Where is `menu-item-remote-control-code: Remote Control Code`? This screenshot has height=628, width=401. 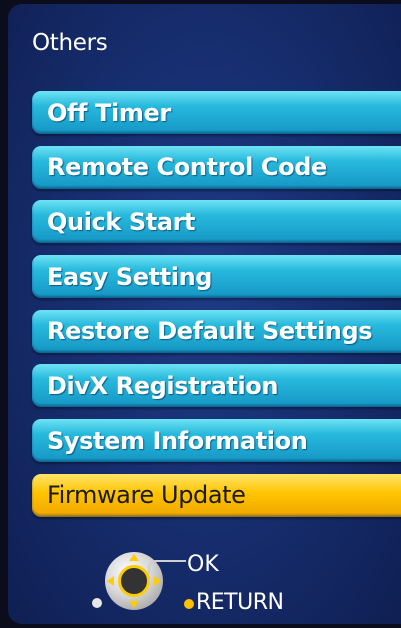
menu-item-remote-control-code: Remote Control Code is located at coordinates (216, 167).